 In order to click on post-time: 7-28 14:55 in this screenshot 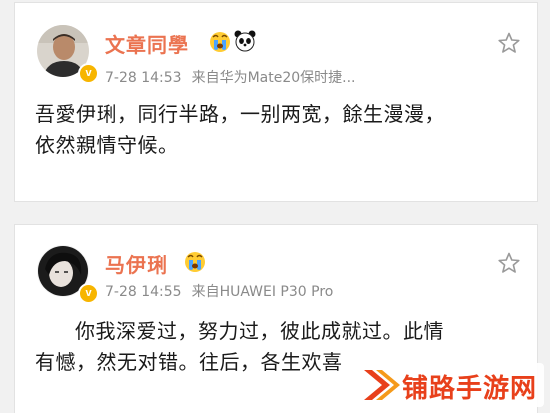, I will do `click(143, 292)`.